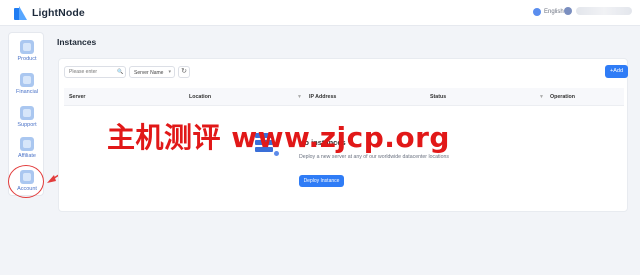  Describe the element at coordinates (563, 97) in the screenshot. I see `column-header-operation: Operation` at that location.